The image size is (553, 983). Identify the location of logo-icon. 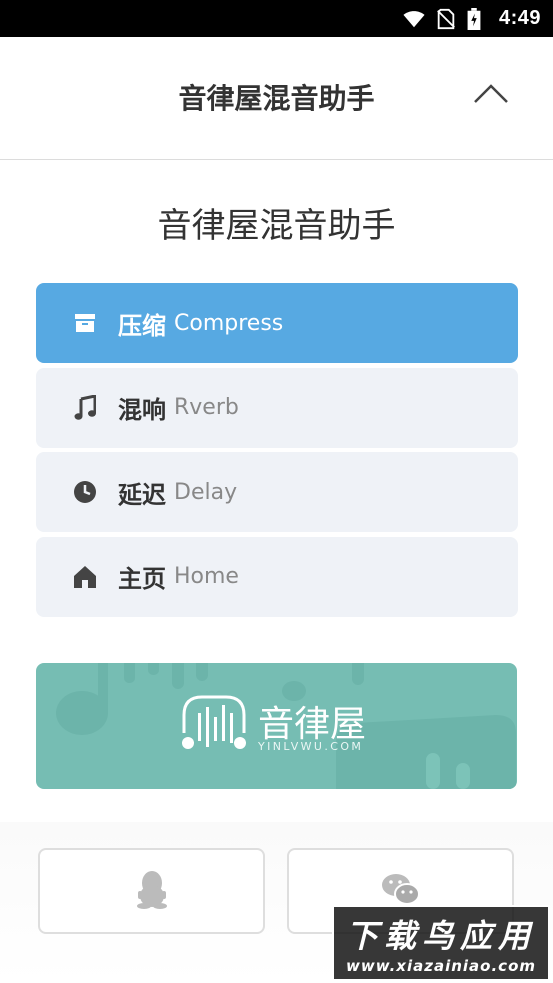
(214, 726).